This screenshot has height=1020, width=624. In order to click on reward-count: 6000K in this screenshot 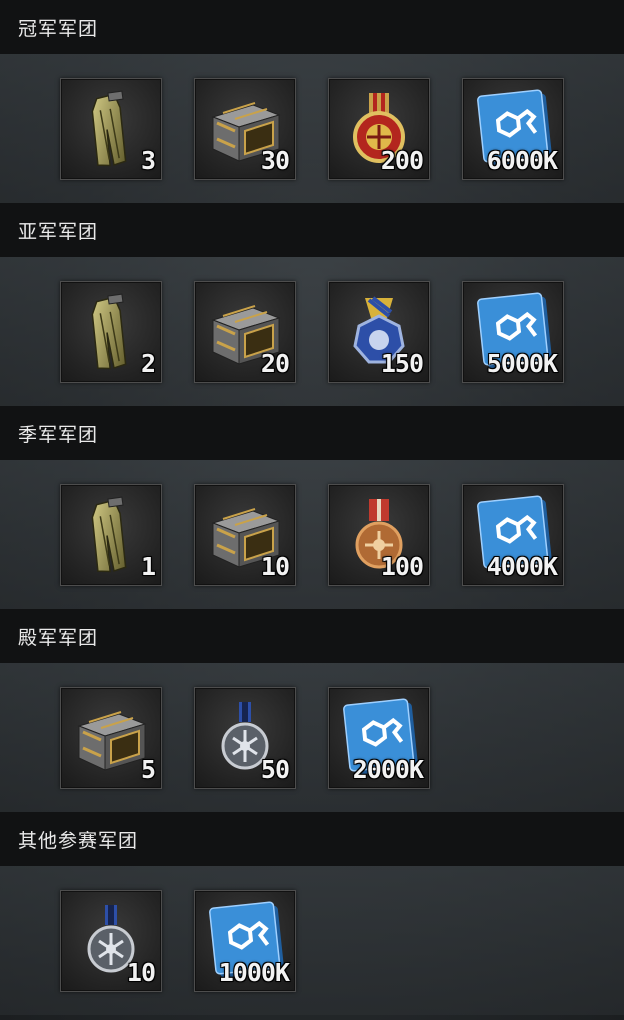, I will do `click(522, 160)`.